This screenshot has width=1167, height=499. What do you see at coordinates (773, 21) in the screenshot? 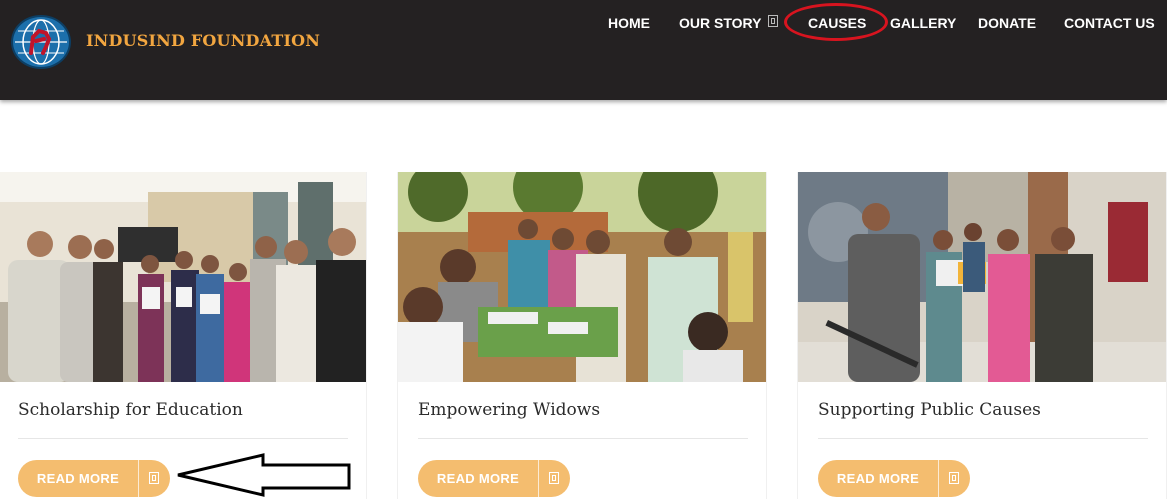
I see `submenu-dropdown-icon` at bounding box center [773, 21].